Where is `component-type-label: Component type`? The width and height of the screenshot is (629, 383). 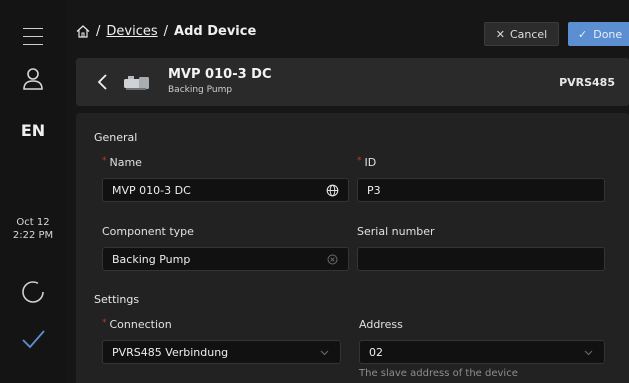 component-type-label: Component type is located at coordinates (148, 231).